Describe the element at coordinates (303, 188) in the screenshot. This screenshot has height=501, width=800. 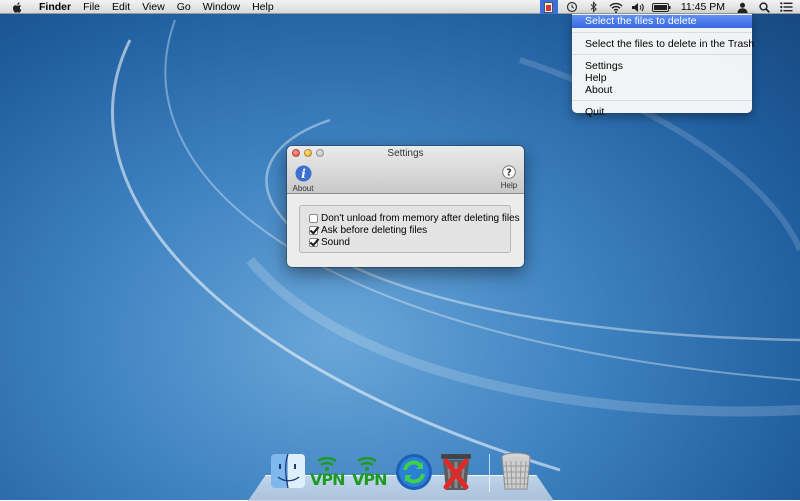
I see `about-label: About` at that location.